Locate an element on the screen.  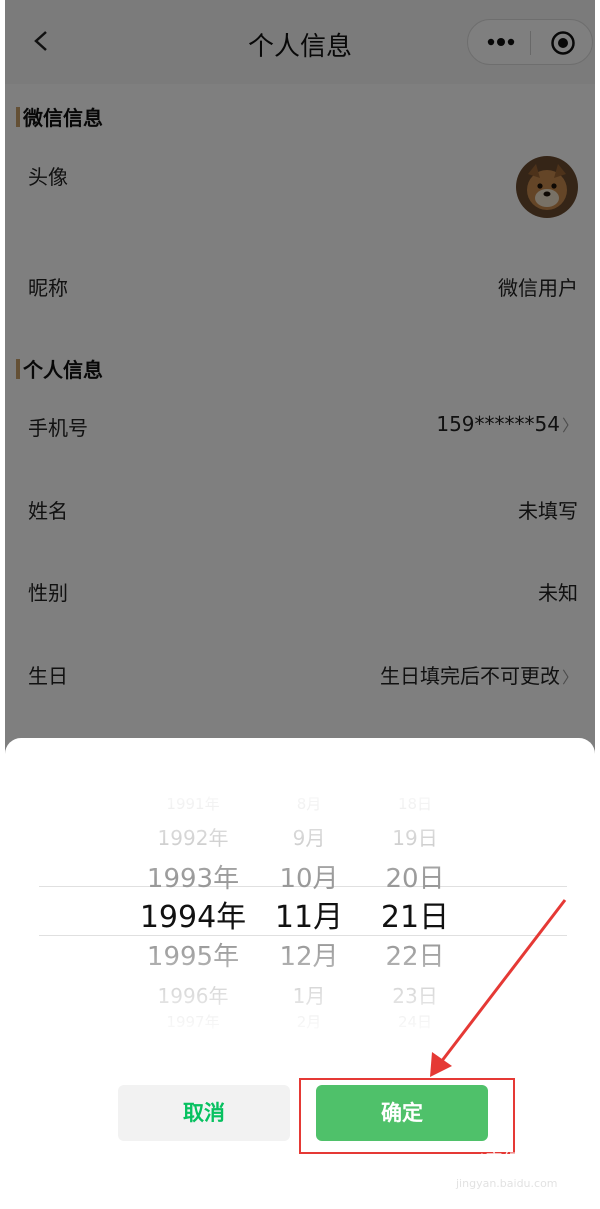
watermark-sub: jingyan.baidu.com is located at coordinates (507, 1183).